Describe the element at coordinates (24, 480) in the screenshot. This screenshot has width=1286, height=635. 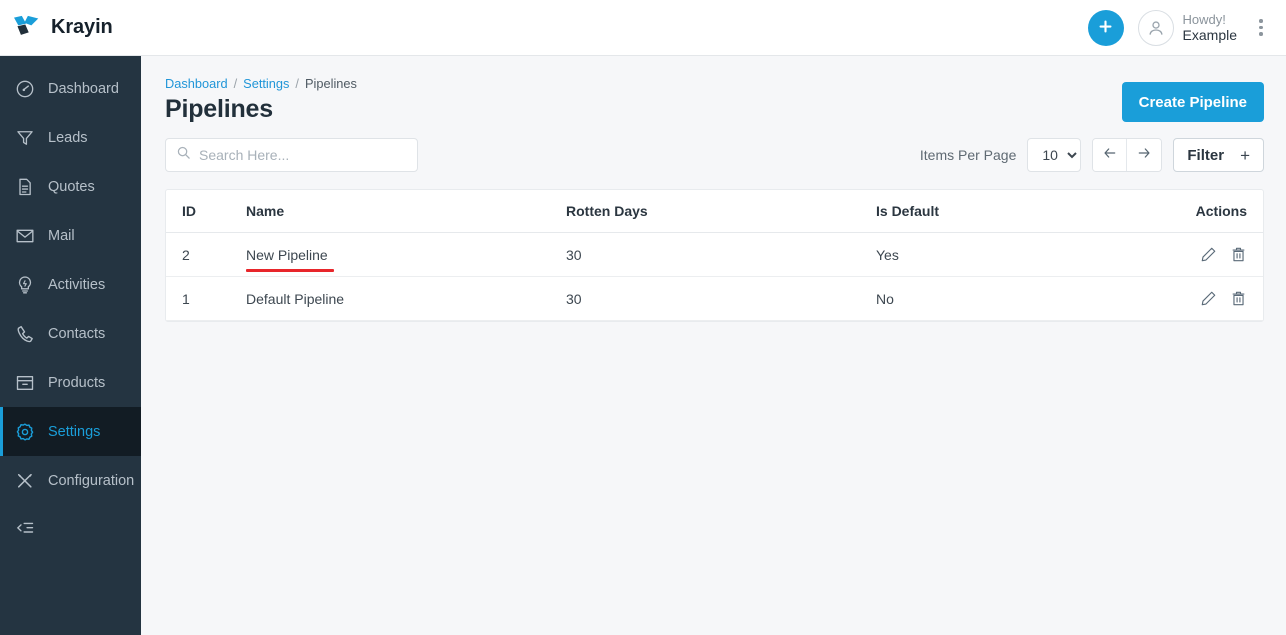
I see `tools-cross-icon` at that location.